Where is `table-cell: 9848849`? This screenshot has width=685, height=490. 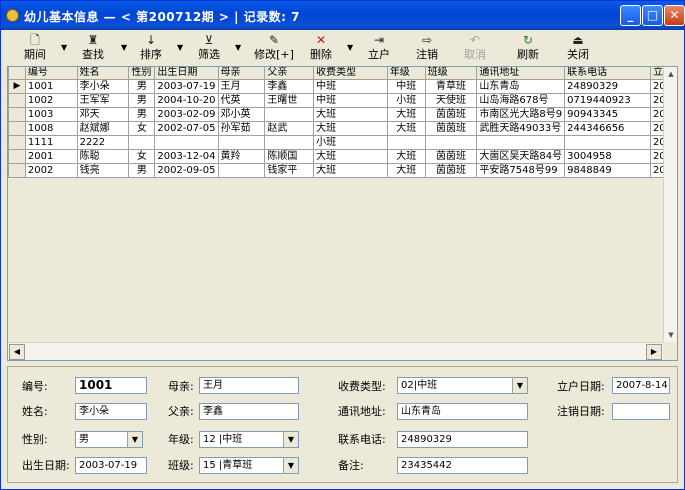 table-cell: 9848849 is located at coordinates (607, 170).